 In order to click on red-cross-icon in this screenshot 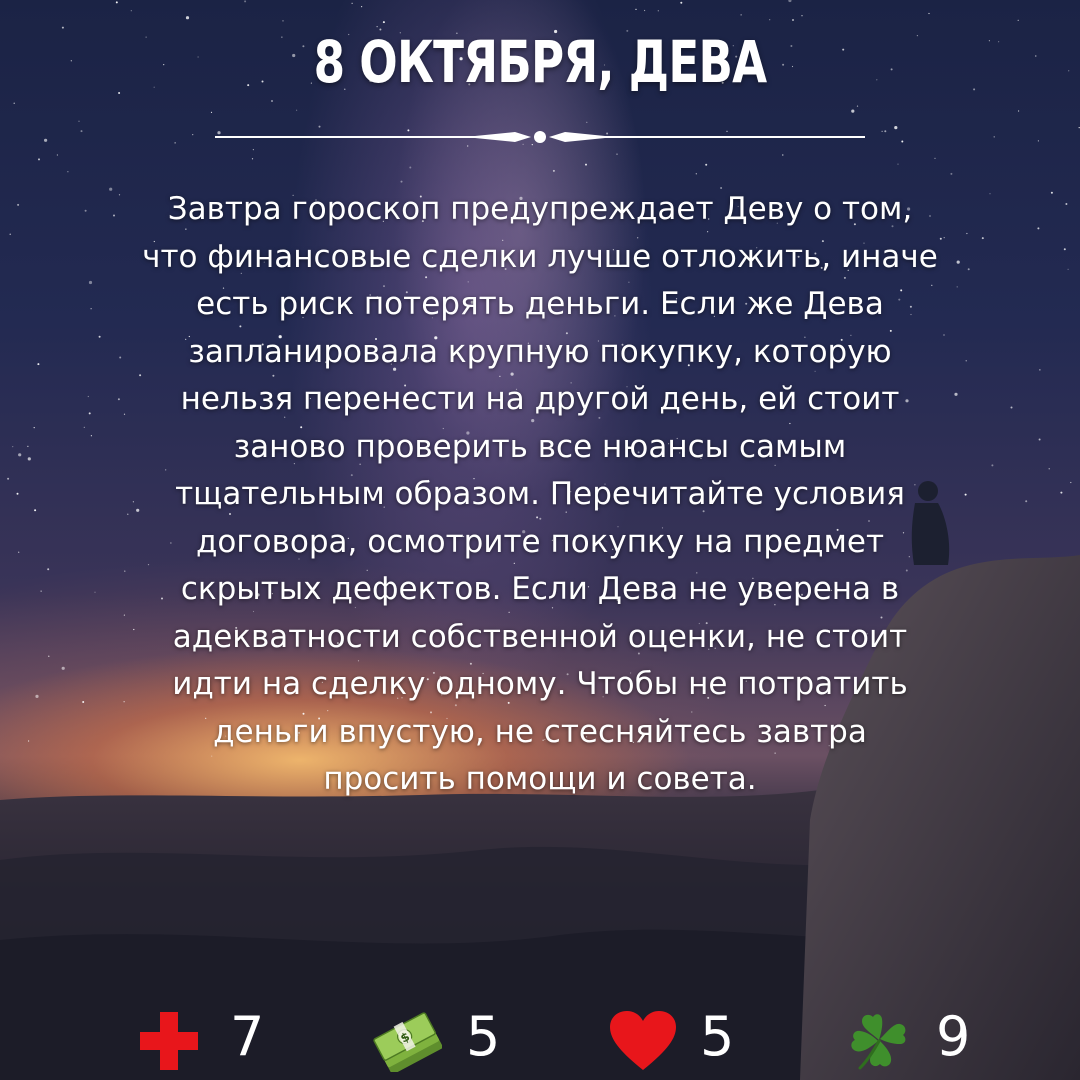, I will do `click(169, 1041)`.